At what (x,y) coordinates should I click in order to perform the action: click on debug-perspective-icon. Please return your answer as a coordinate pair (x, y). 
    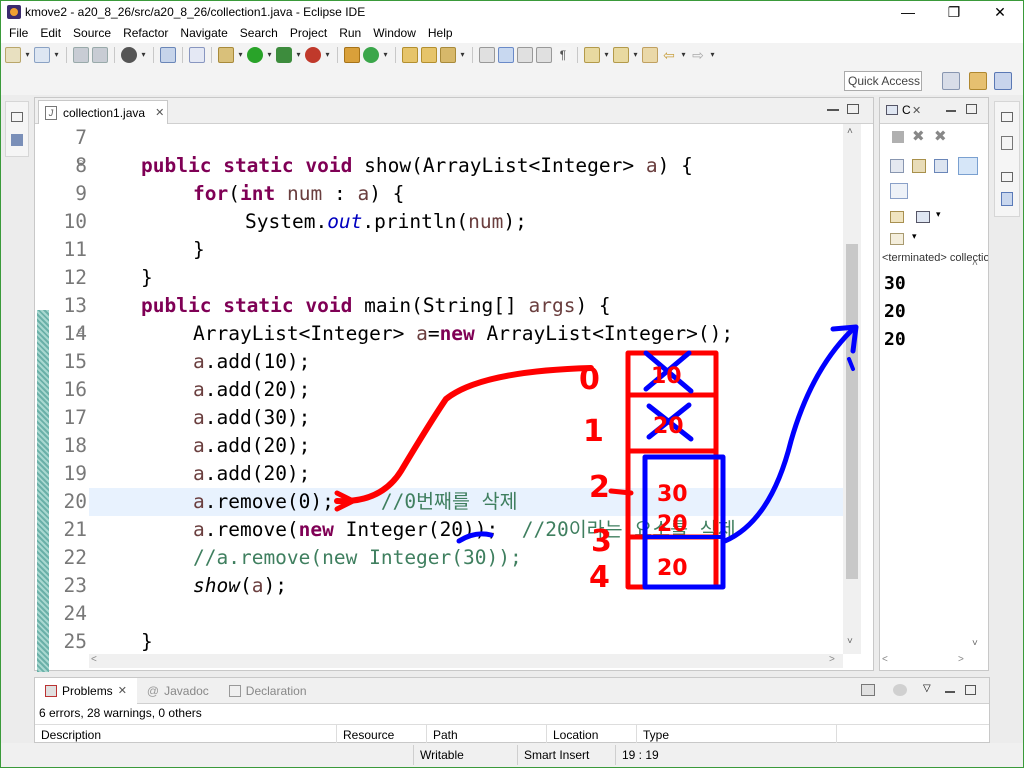
    Looking at the image, I should click on (129, 55).